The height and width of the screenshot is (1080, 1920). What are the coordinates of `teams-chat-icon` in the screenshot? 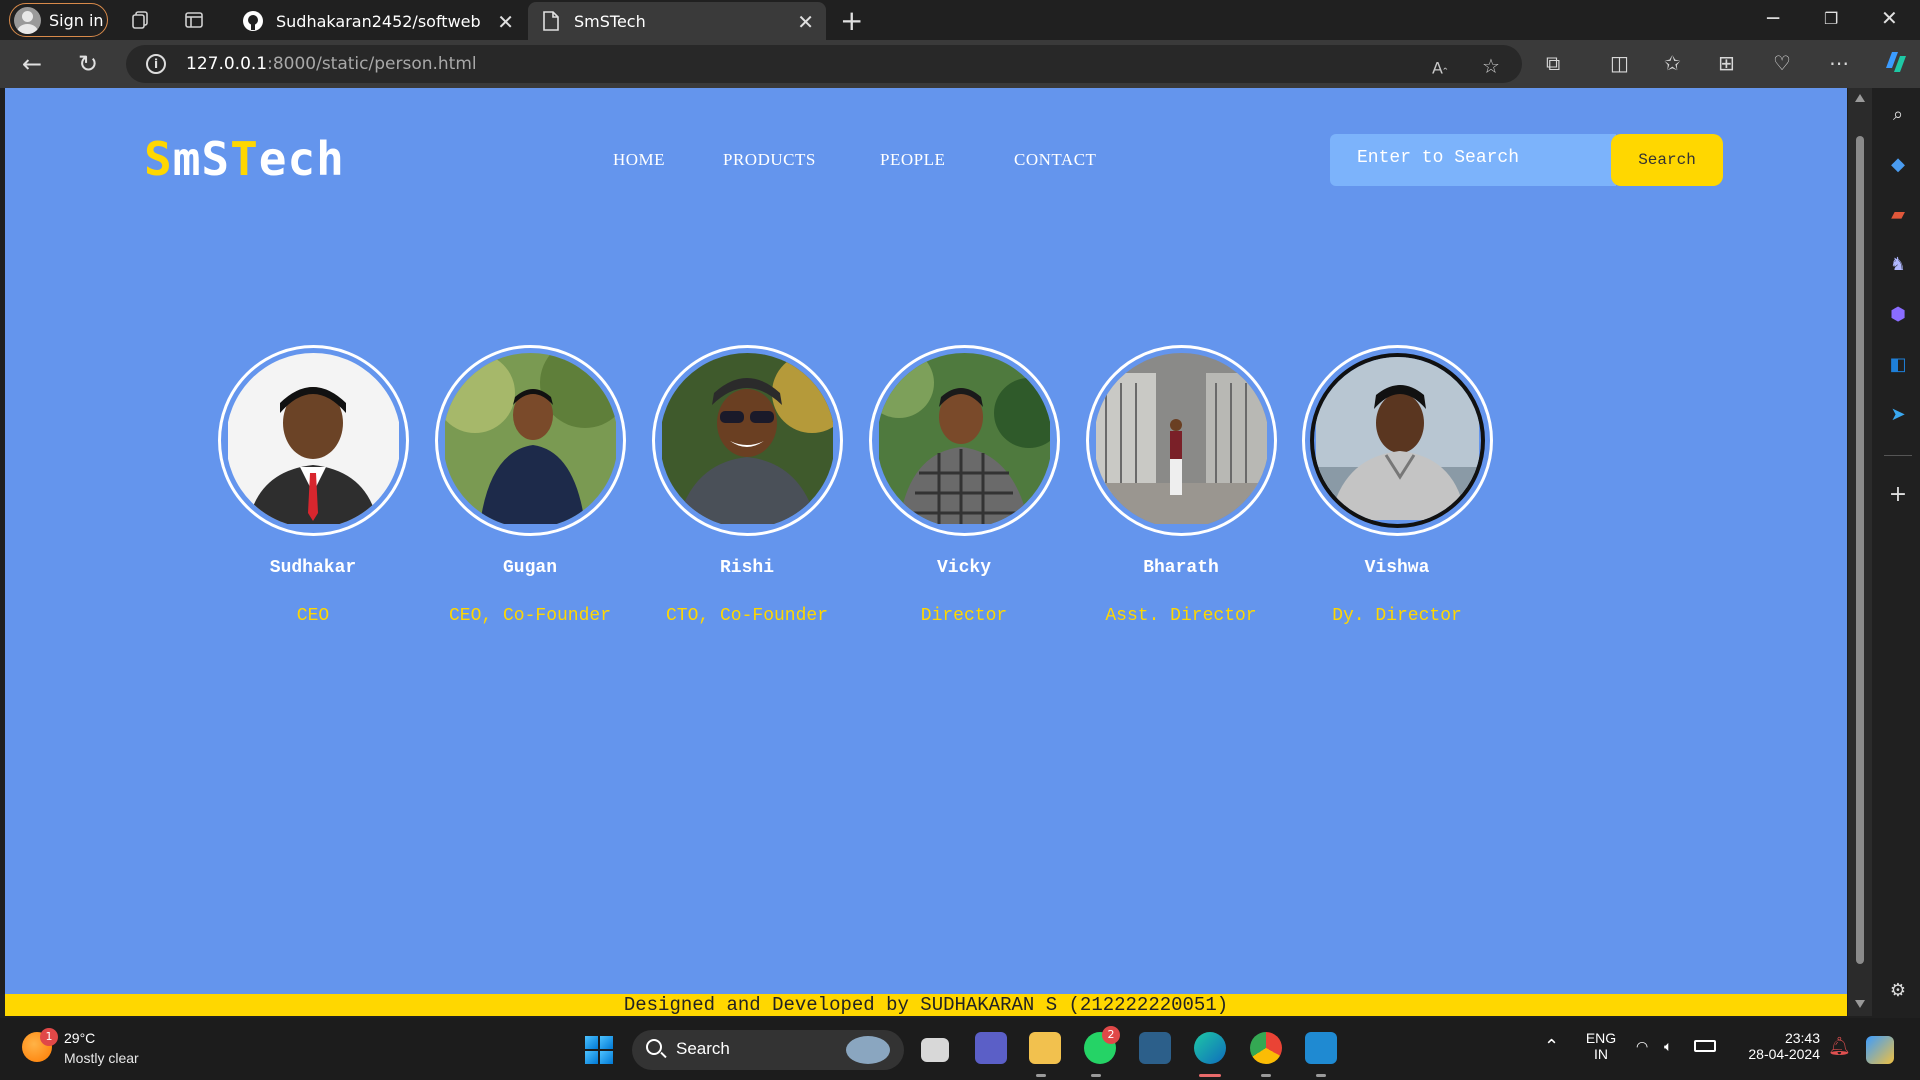 It's located at (991, 1048).